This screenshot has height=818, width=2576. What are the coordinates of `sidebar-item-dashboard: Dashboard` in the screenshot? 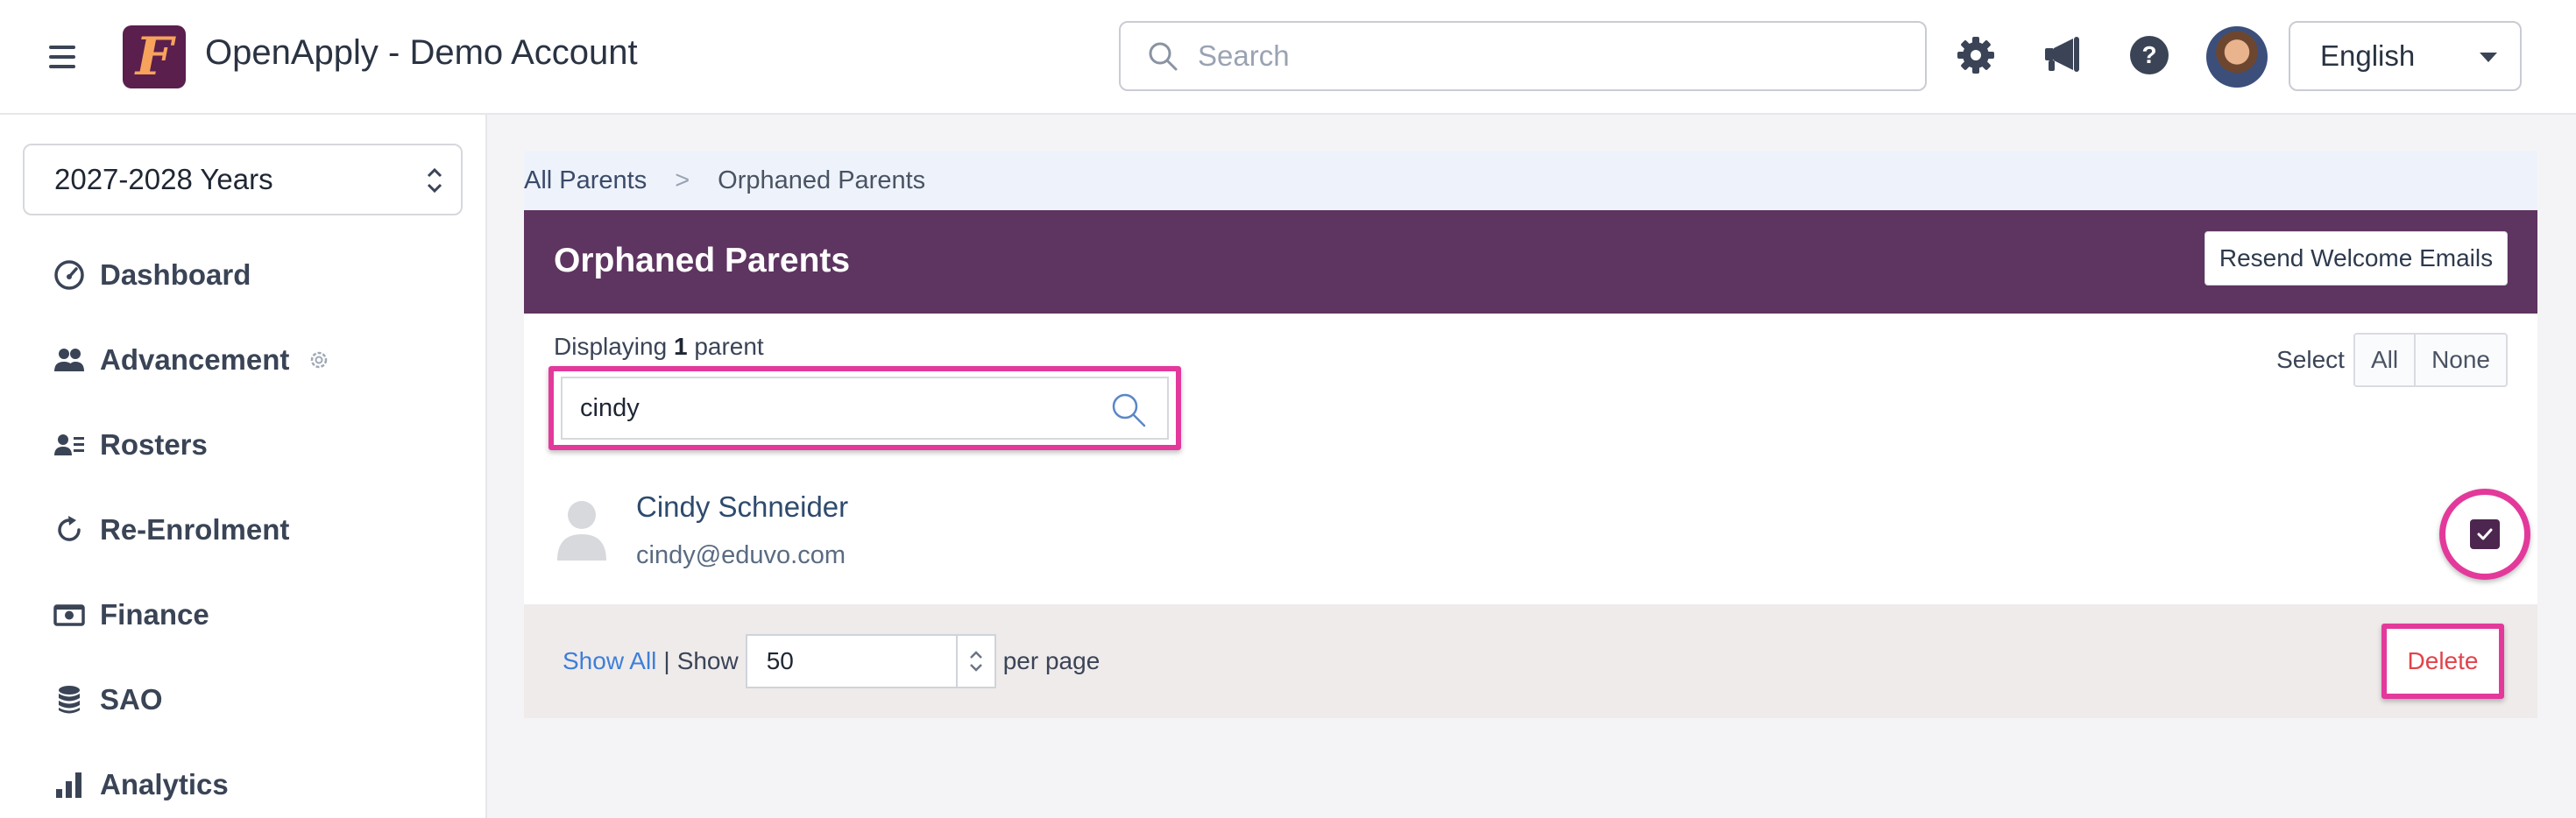 It's located at (152, 275).